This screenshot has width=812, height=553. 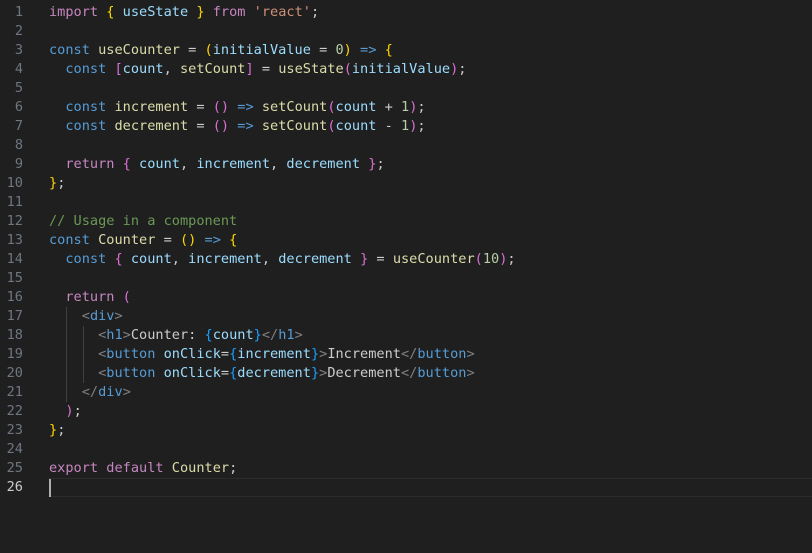 What do you see at coordinates (406, 449) in the screenshot?
I see `code-line: 24` at bounding box center [406, 449].